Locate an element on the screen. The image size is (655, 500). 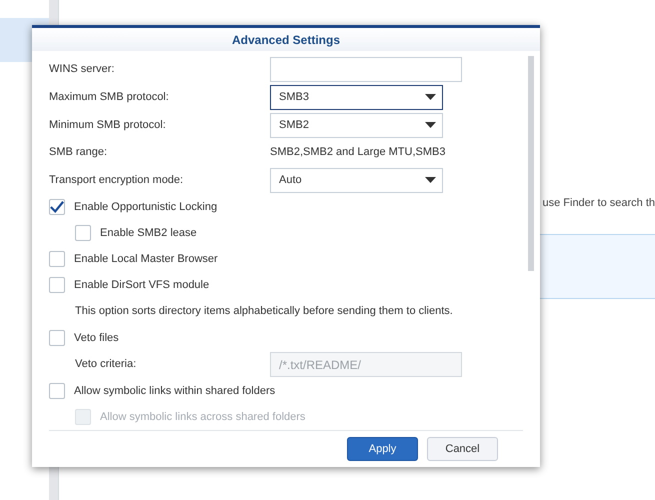
apply-button: Apply is located at coordinates (382, 449).